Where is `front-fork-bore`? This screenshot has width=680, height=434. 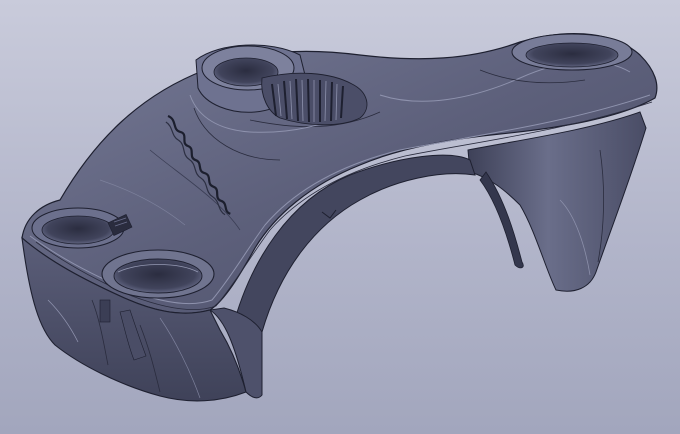 front-fork-bore is located at coordinates (158, 274).